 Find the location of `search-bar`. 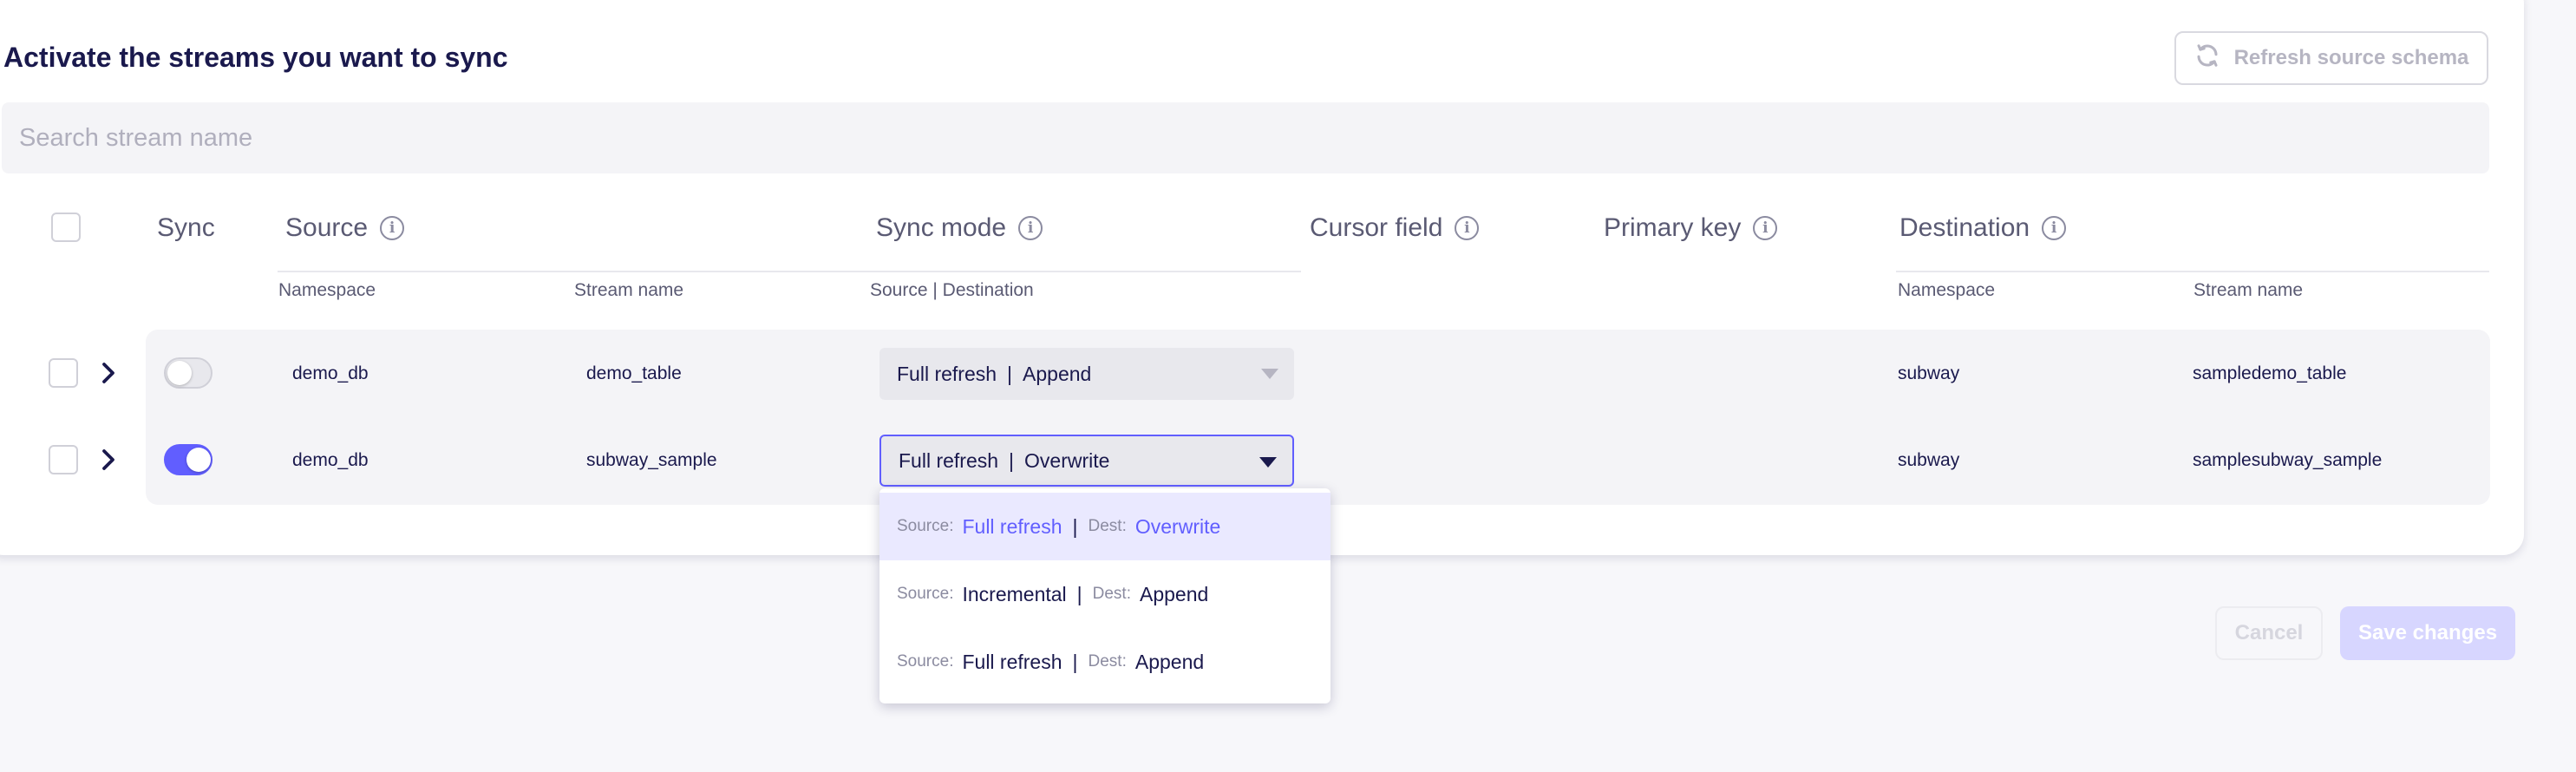

search-bar is located at coordinates (1245, 137).